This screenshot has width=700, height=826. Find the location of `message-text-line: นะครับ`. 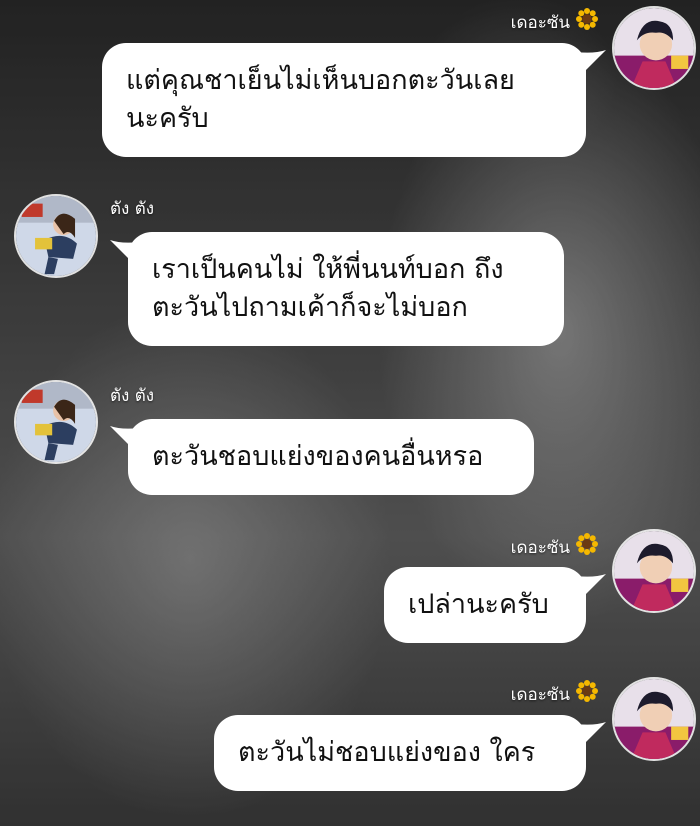

message-text-line: นะครับ is located at coordinates (167, 118).